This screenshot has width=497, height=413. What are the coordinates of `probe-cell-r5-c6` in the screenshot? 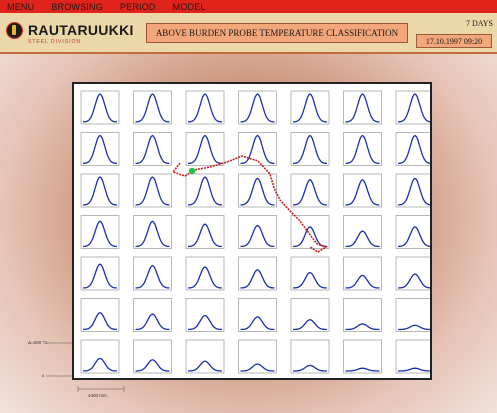 It's located at (362, 273).